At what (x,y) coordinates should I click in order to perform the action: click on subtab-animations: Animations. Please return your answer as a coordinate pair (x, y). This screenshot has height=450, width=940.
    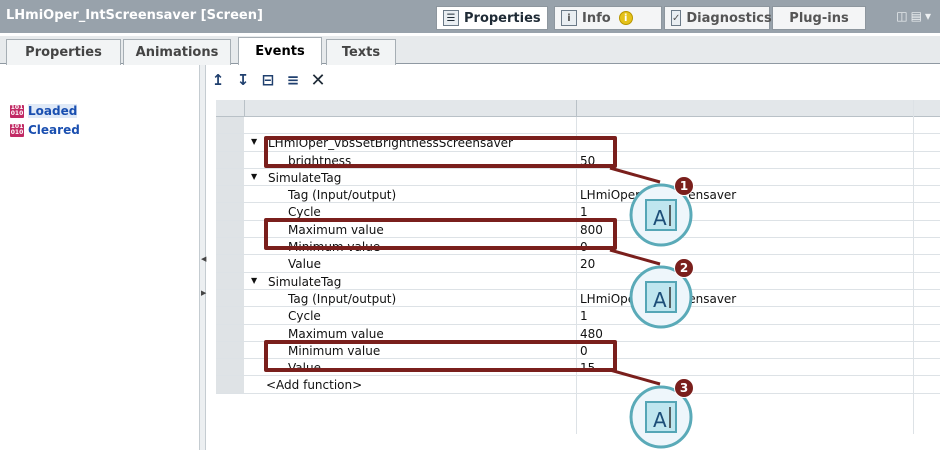
    Looking at the image, I should click on (177, 52).